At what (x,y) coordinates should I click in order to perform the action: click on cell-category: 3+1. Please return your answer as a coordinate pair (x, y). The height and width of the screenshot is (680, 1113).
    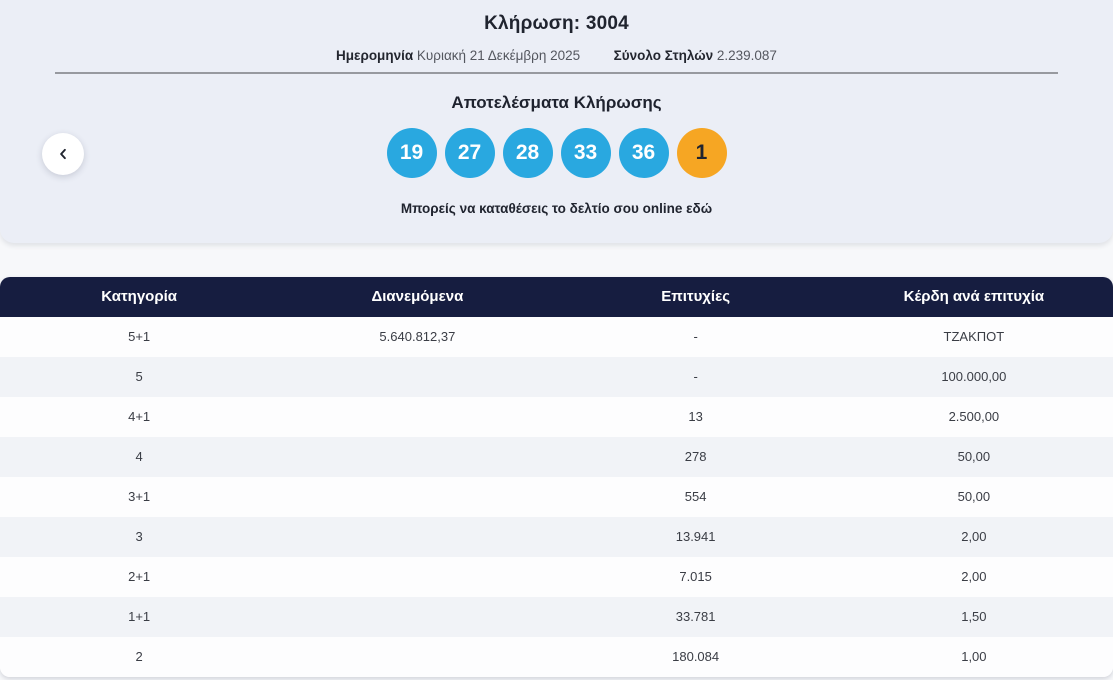
    Looking at the image, I should click on (139, 496).